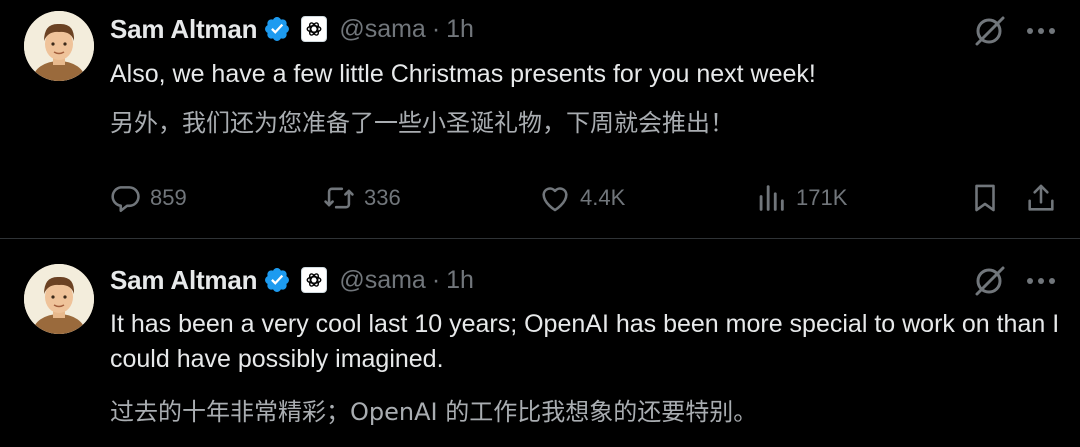 The image size is (1080, 447). Describe the element at coordinates (147, 198) in the screenshot. I see `reply-button: 859` at that location.